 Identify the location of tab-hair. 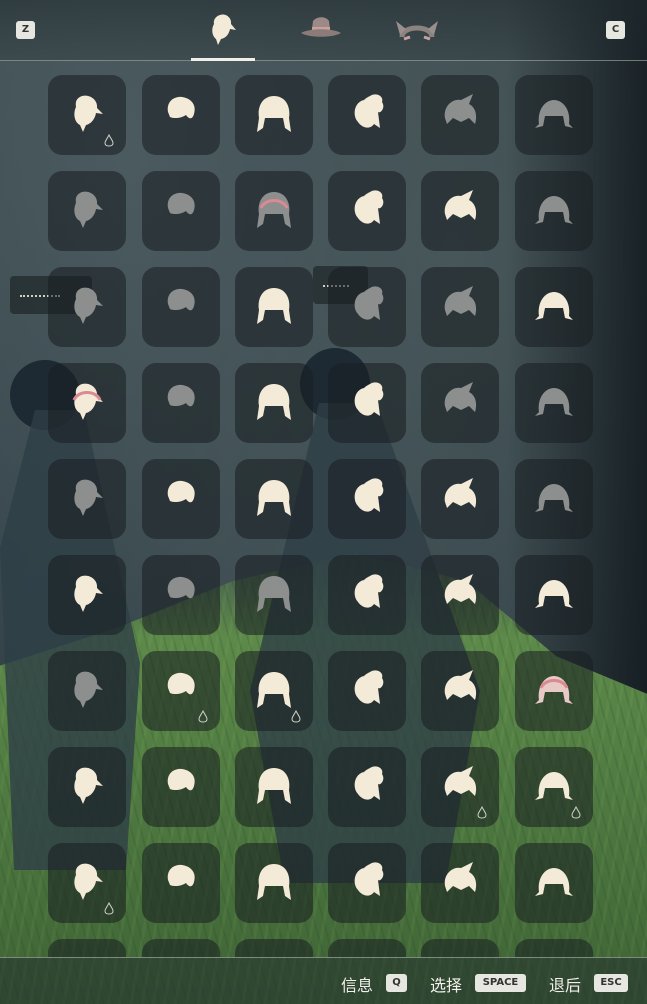
(223, 32).